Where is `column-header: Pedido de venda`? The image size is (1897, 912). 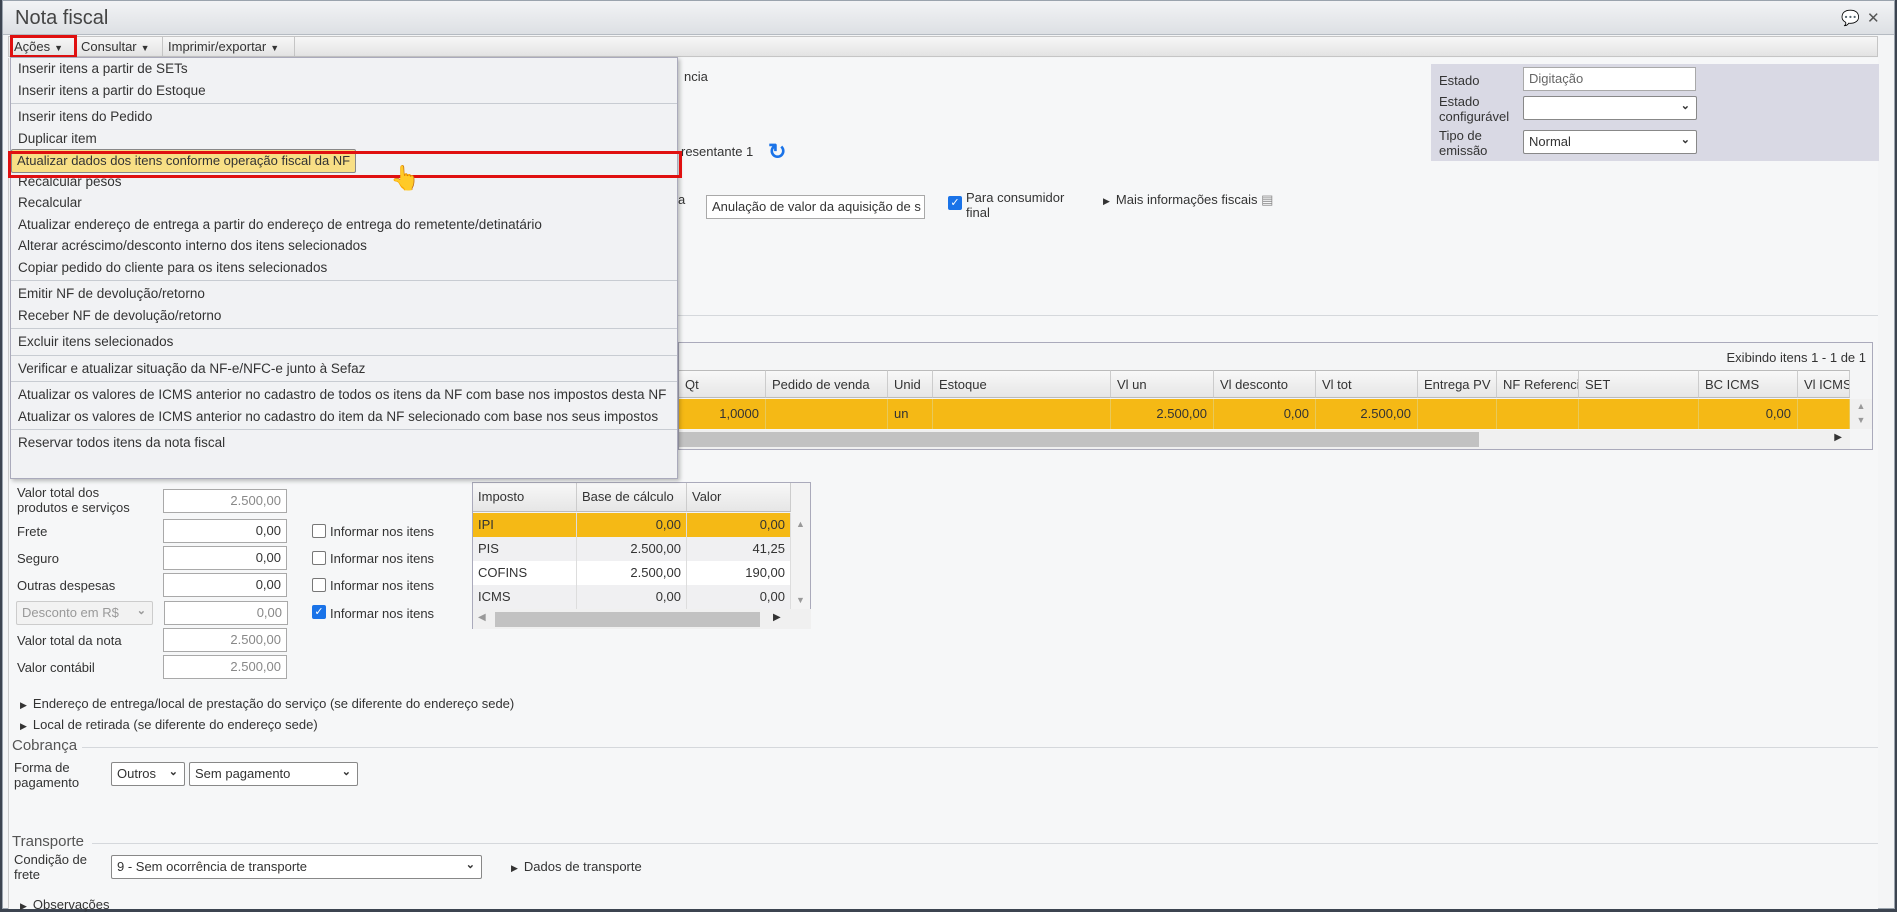
column-header: Pedido de venda is located at coordinates (827, 384).